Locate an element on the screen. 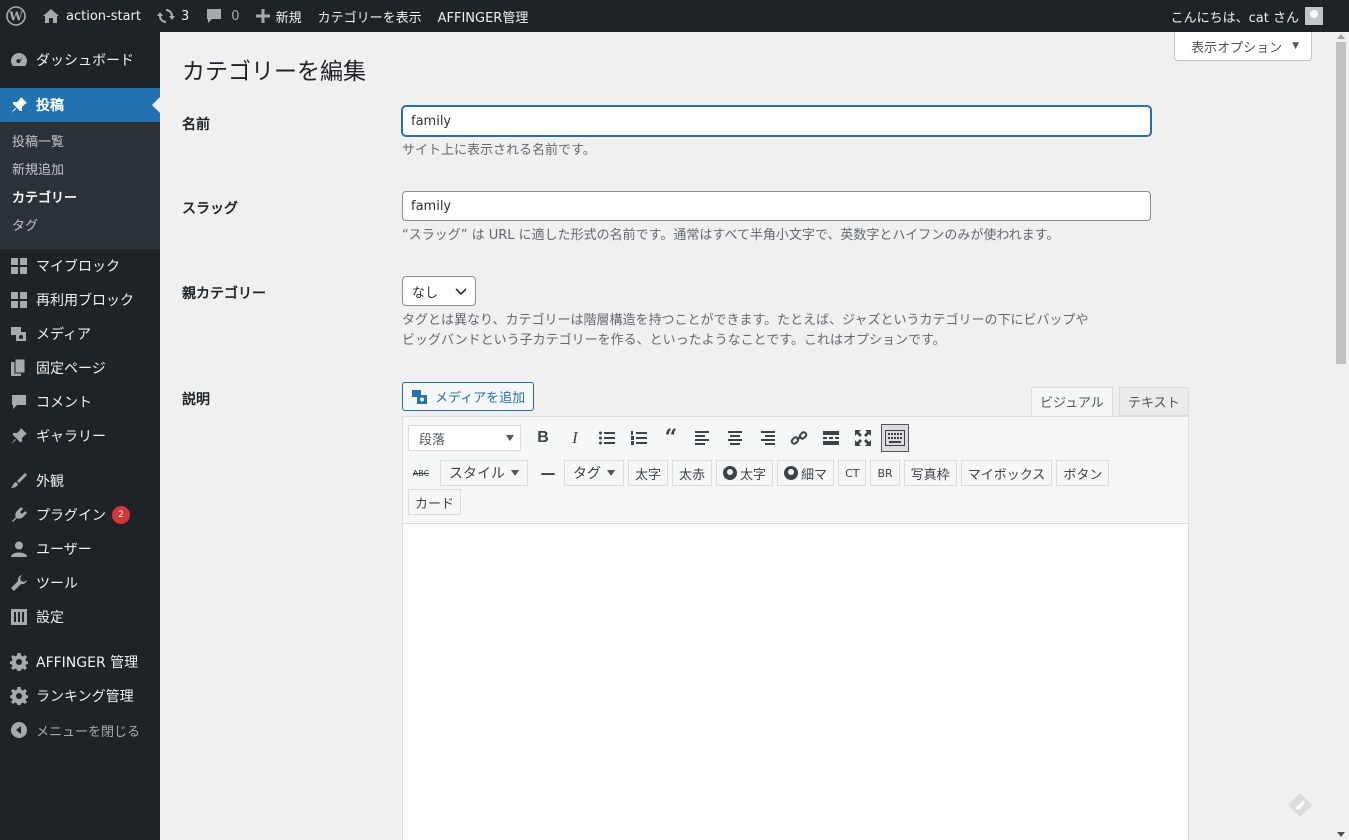 This screenshot has width=1349, height=840. align-center-icon is located at coordinates (735, 438).